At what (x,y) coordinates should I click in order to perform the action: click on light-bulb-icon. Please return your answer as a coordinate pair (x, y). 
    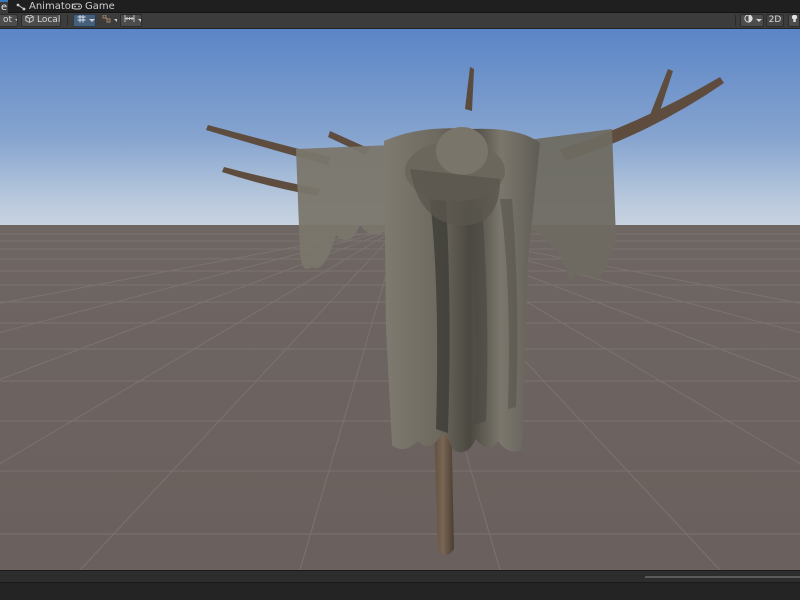
    Looking at the image, I should click on (794, 20).